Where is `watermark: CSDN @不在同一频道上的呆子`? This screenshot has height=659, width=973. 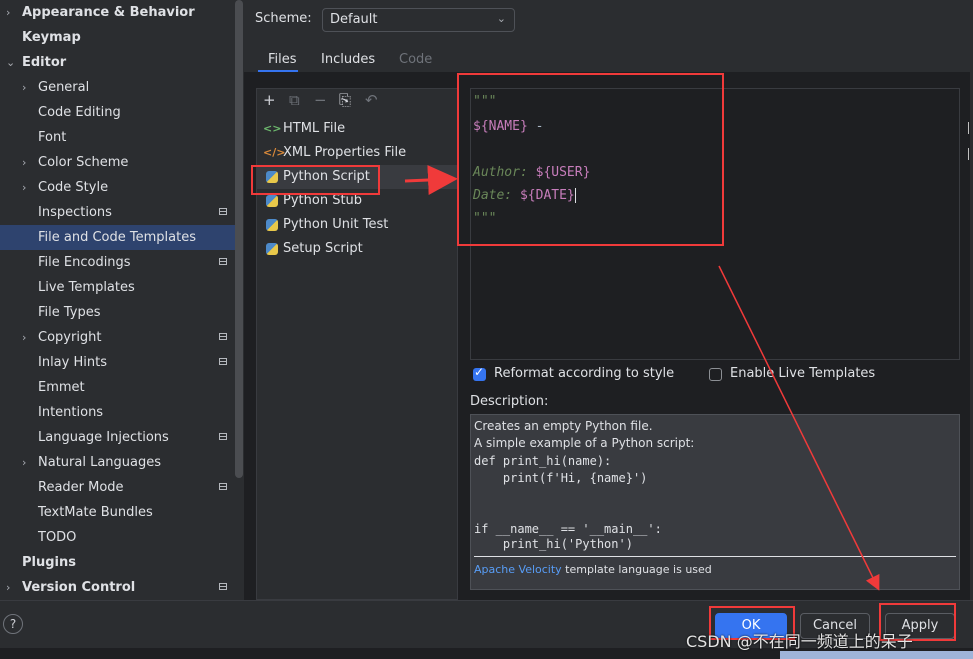
watermark: CSDN @不在同一频道上的呆子 is located at coordinates (799, 641).